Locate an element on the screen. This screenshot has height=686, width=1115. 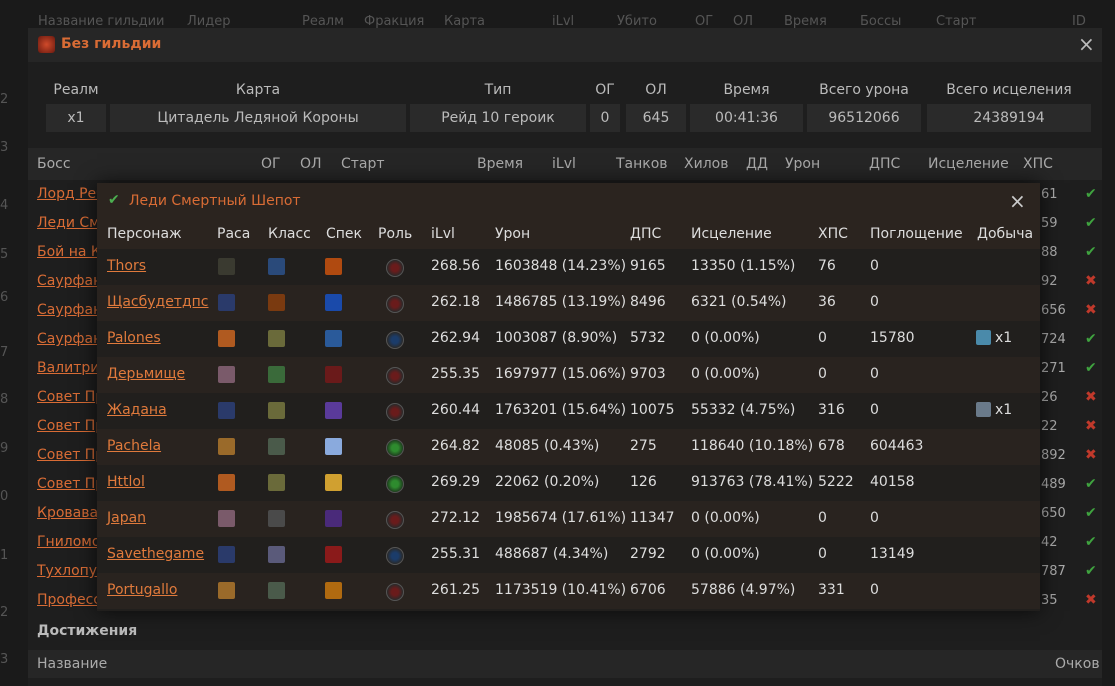
players-header-col: Исцеление is located at coordinates (731, 234).